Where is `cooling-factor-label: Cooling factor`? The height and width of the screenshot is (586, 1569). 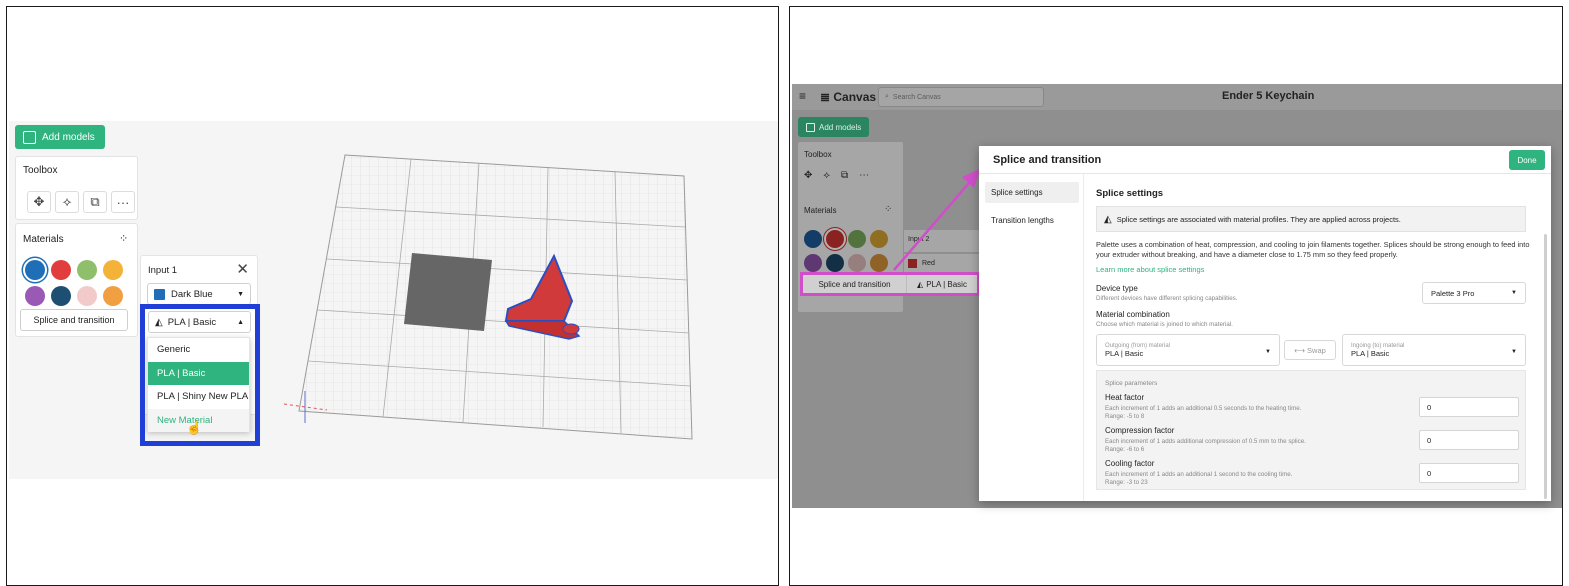 cooling-factor-label: Cooling factor is located at coordinates (1130, 463).